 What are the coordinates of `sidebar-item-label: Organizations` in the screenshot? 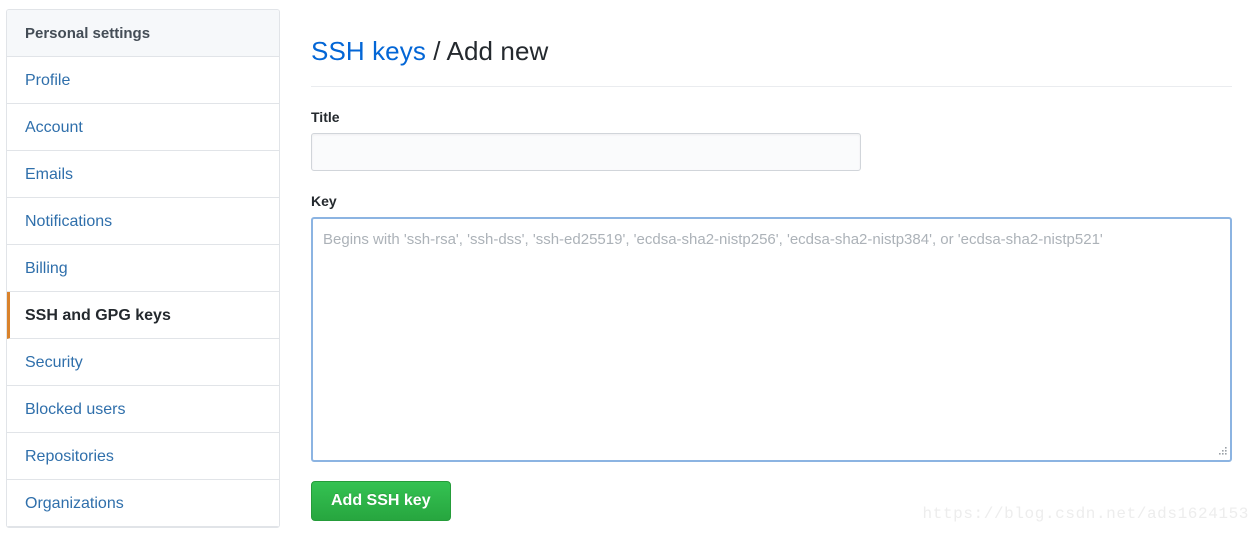 It's located at (74, 503).